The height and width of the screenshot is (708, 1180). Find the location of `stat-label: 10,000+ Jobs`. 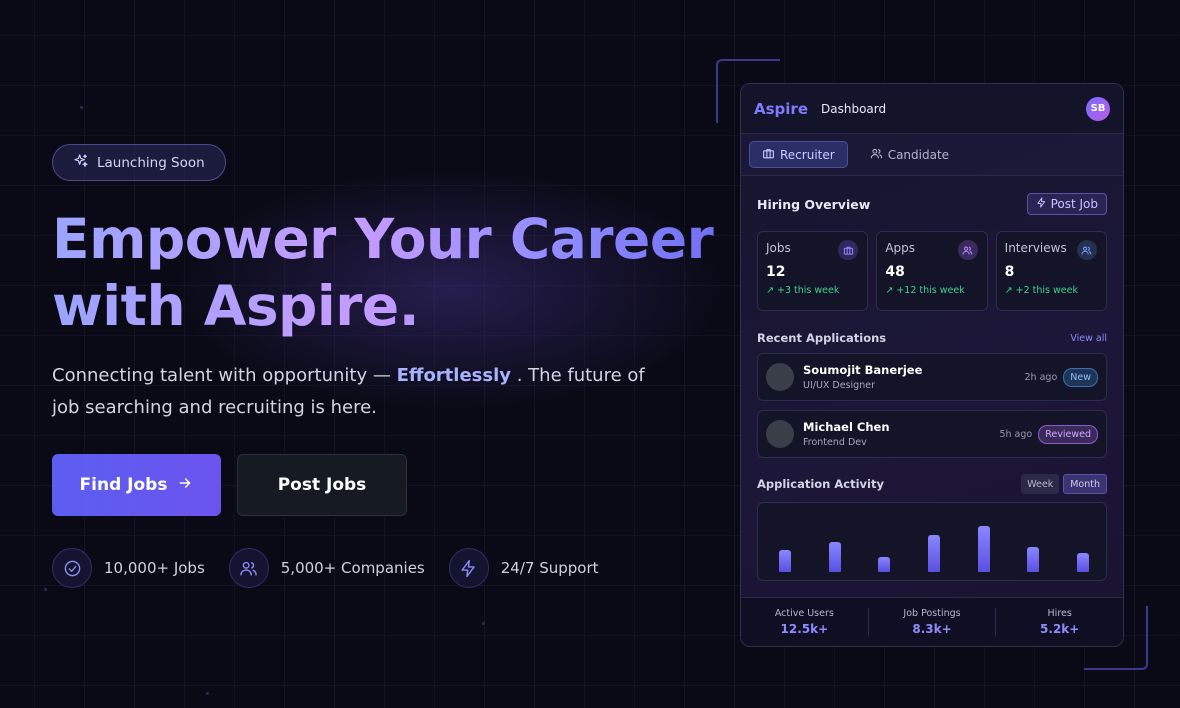

stat-label: 10,000+ Jobs is located at coordinates (154, 568).